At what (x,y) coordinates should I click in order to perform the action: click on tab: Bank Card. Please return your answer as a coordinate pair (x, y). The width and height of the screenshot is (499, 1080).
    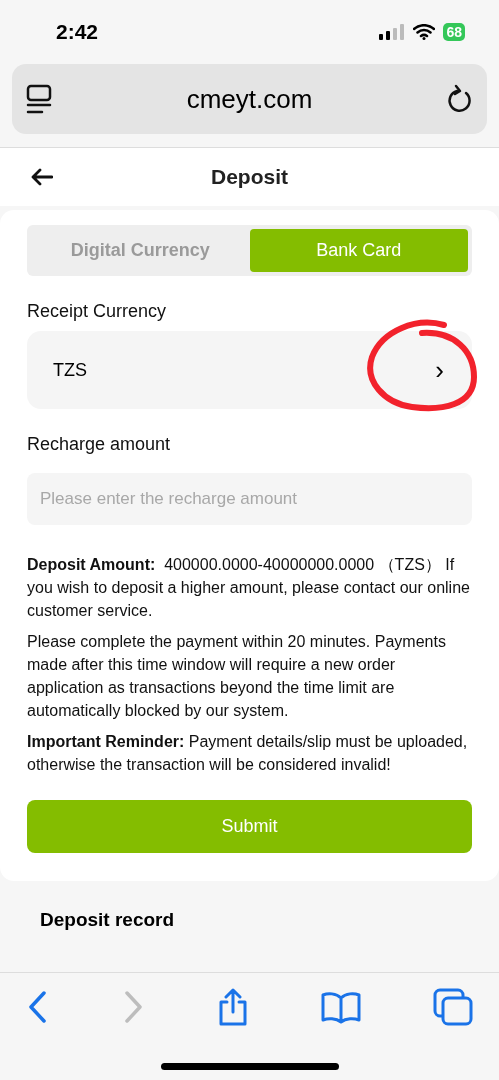
    Looking at the image, I should click on (358, 250).